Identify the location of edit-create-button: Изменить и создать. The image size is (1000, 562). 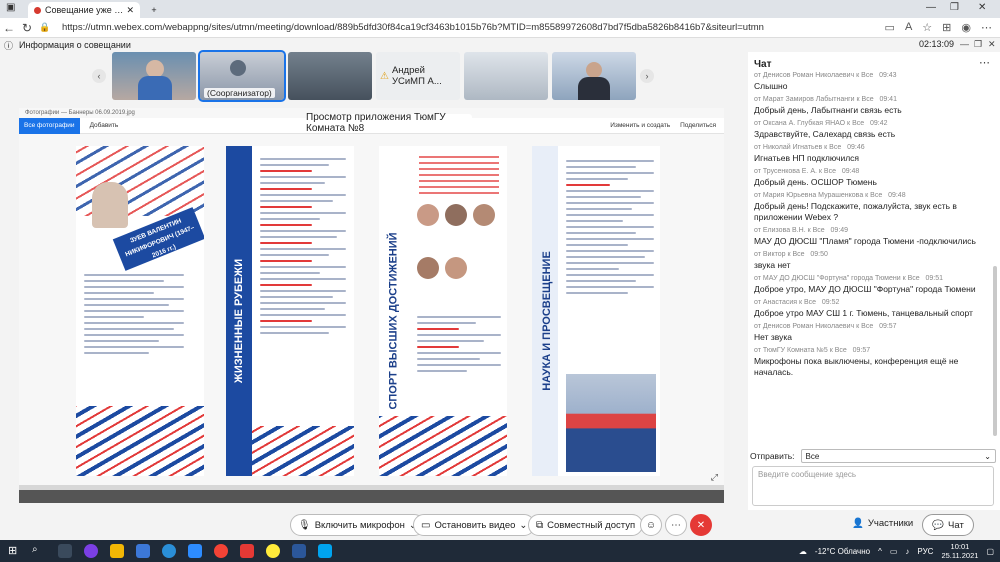
(640, 125).